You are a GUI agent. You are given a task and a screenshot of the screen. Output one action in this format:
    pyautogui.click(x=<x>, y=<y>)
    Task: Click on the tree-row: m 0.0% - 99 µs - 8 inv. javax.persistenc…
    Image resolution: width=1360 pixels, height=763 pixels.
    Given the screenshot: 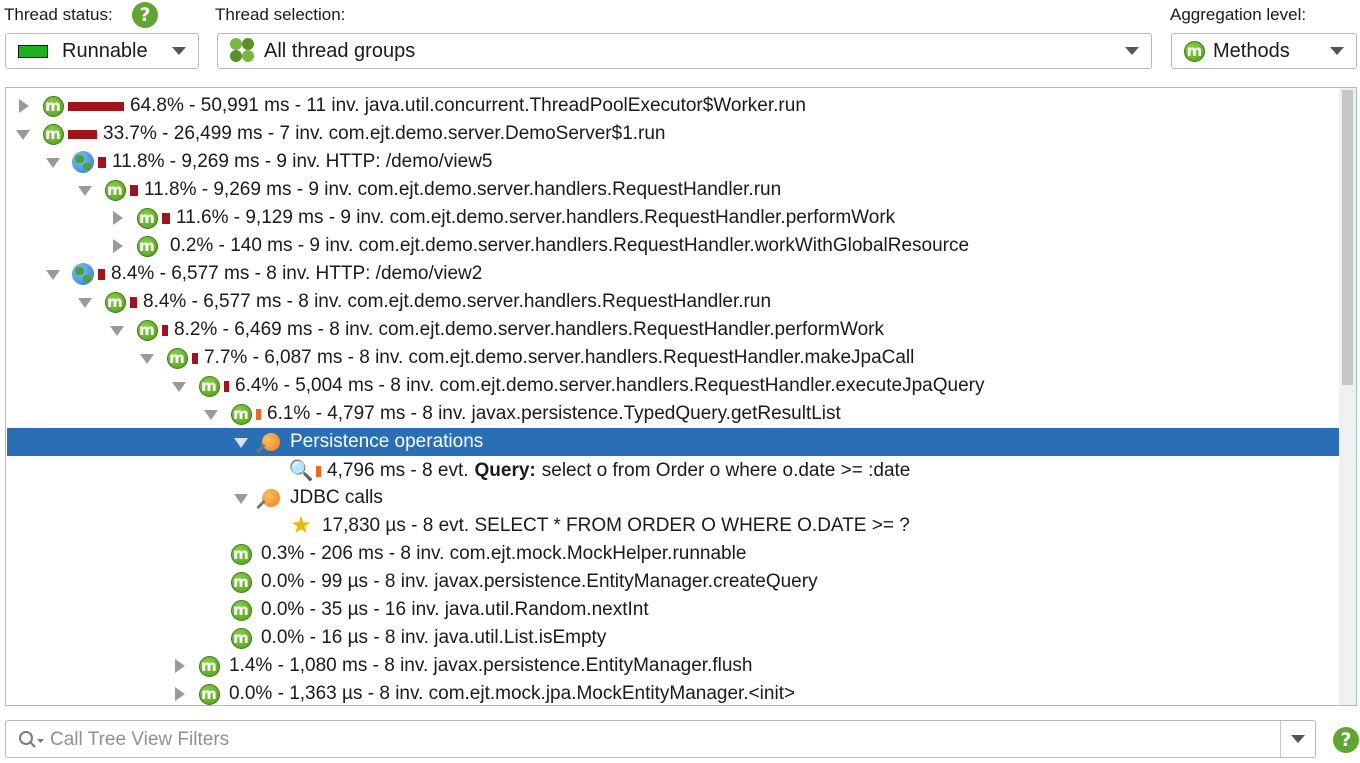 What is the action you would take?
    pyautogui.click(x=673, y=581)
    